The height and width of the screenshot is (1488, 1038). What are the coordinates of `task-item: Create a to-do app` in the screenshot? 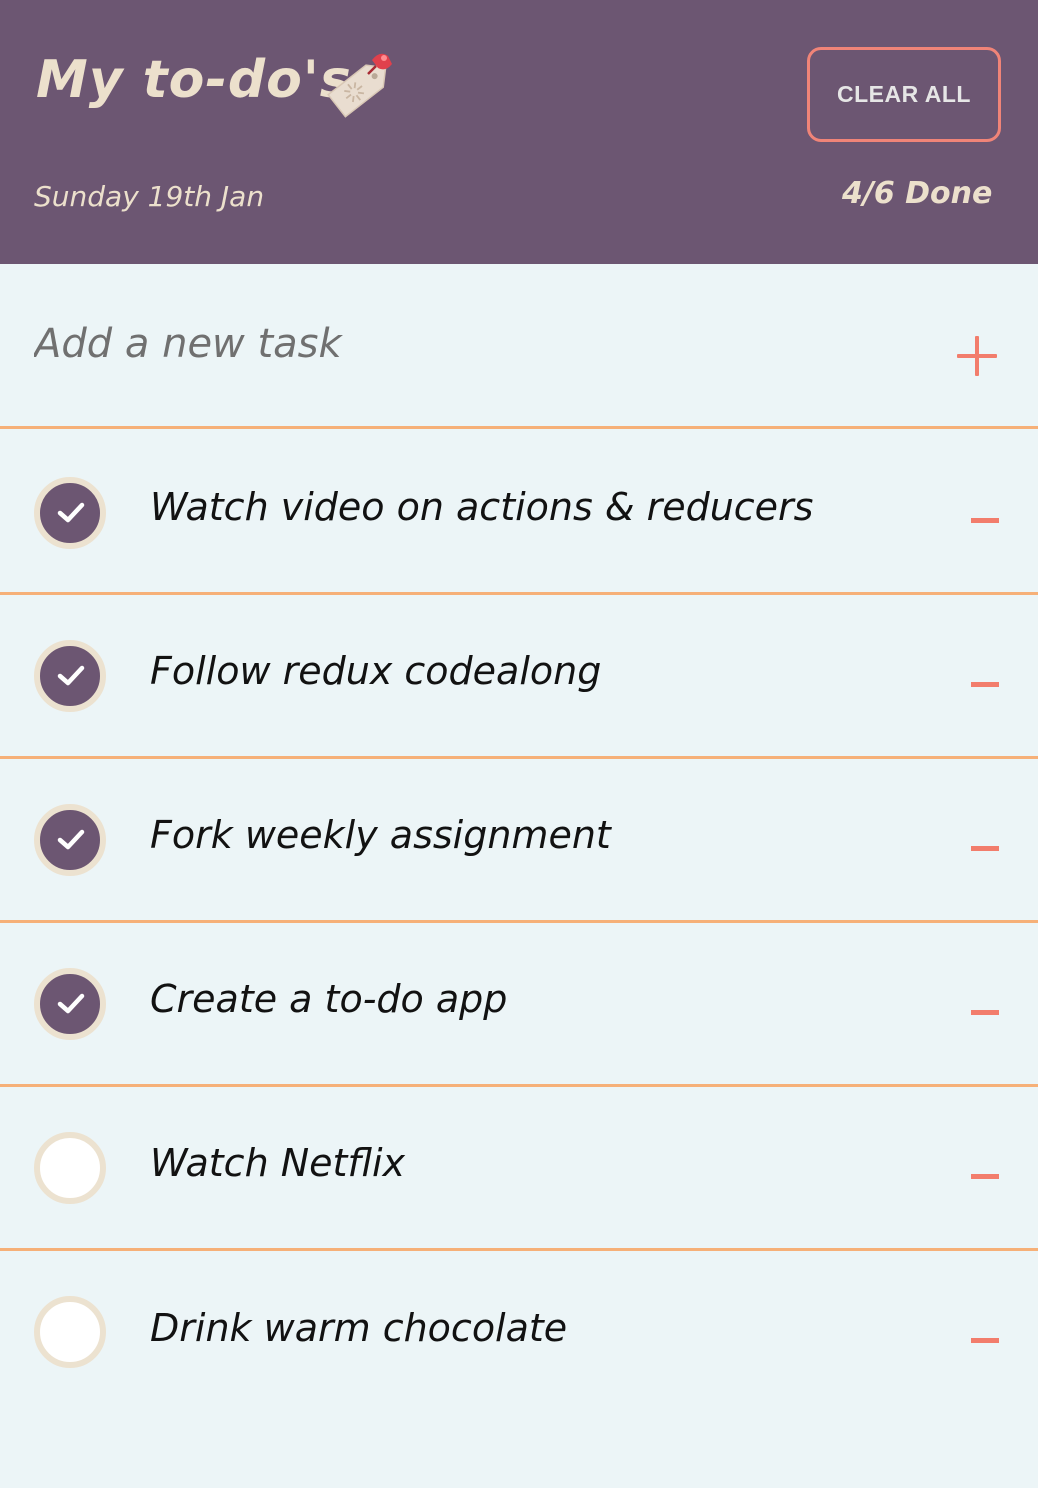 It's located at (519, 1005).